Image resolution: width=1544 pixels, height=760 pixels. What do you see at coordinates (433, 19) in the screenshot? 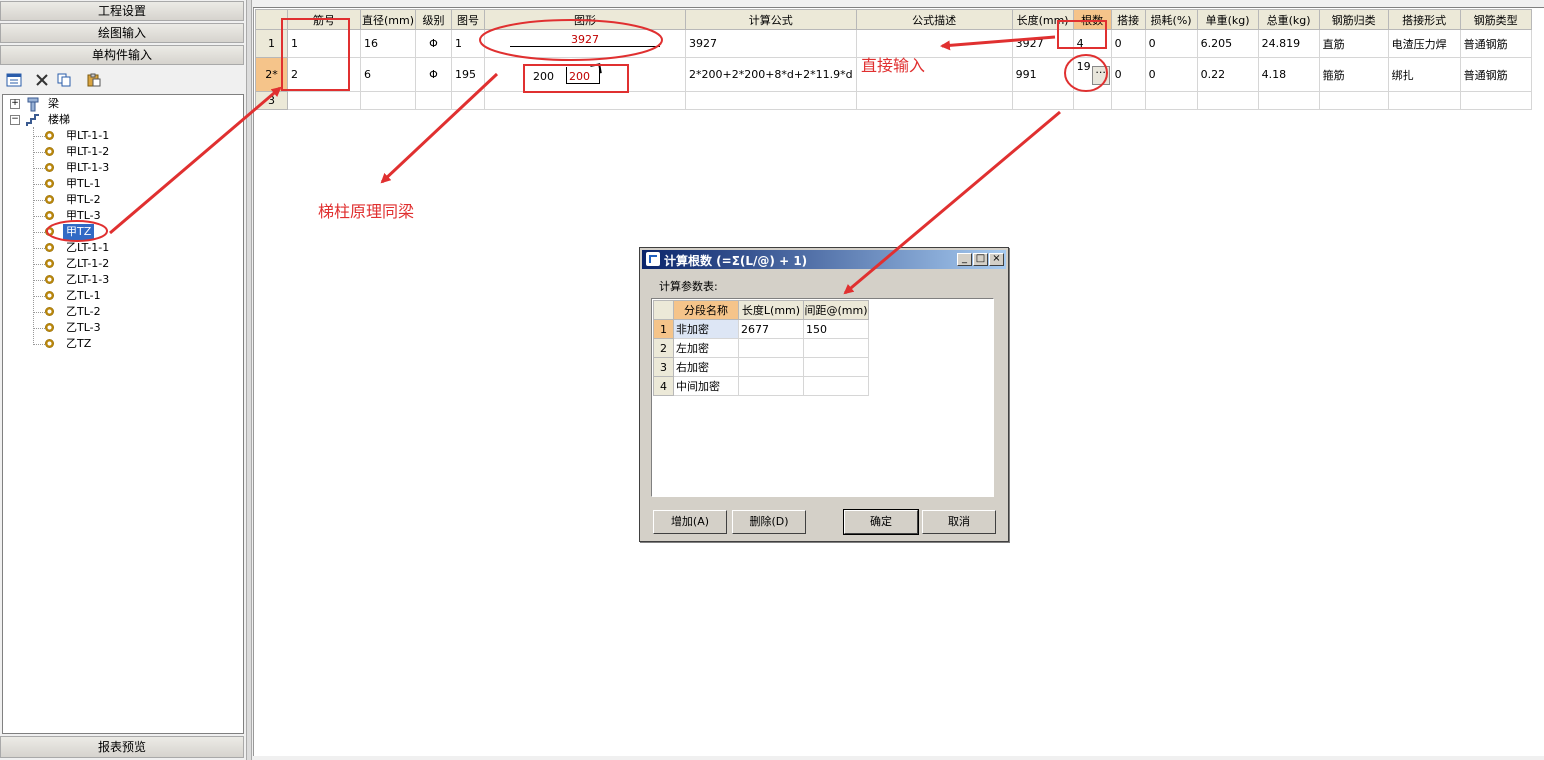
I see `col-header-grade: 级别` at bounding box center [433, 19].